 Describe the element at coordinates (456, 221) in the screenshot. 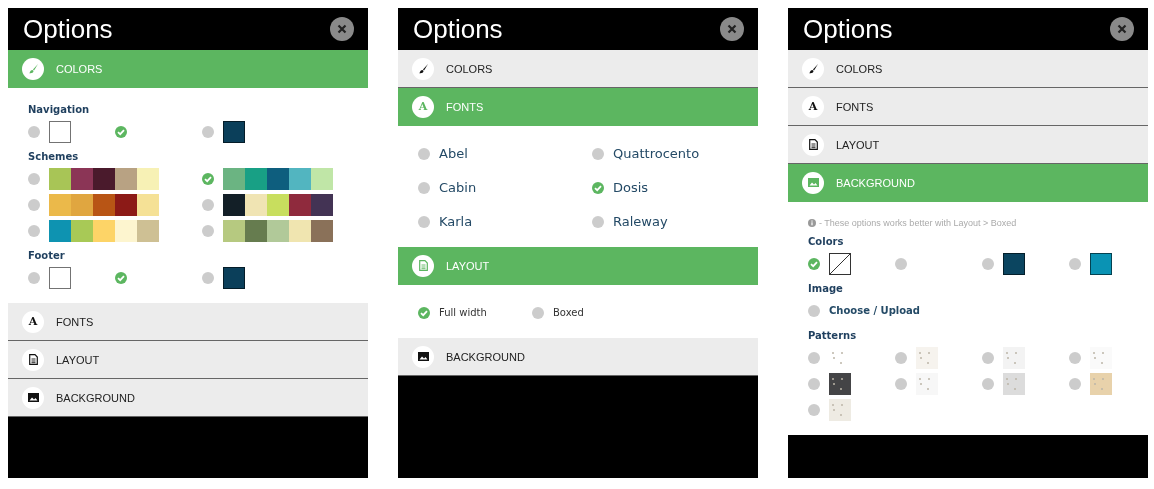

I see `font-option: Karla` at that location.